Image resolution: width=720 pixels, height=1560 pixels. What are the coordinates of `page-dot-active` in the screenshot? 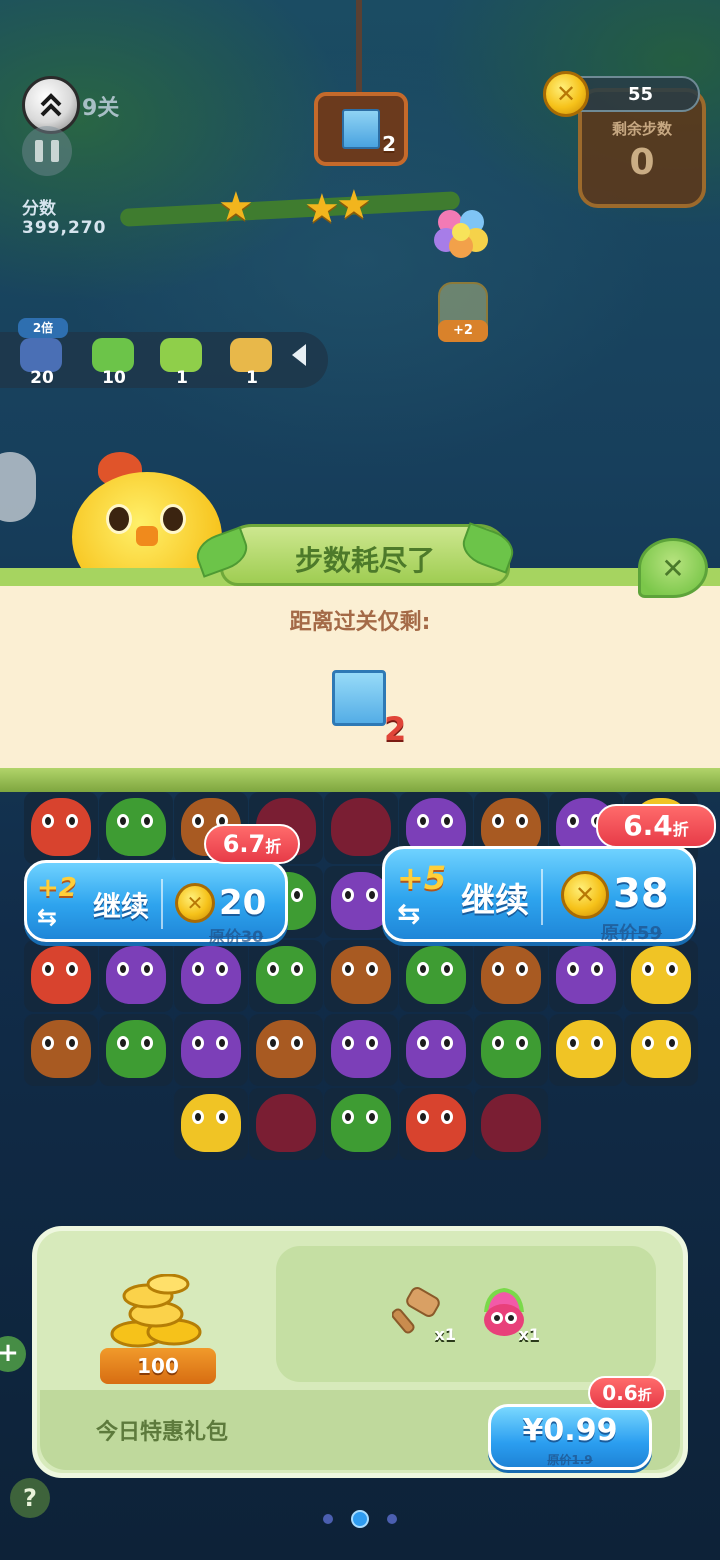 It's located at (360, 1519).